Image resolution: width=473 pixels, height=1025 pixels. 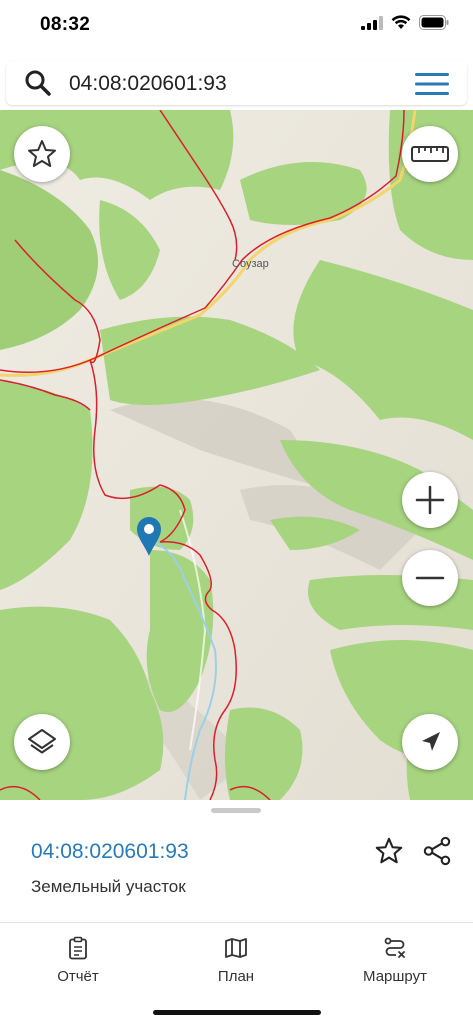 What do you see at coordinates (250, 264) in the screenshot?
I see `map-place-label: Соузар` at bounding box center [250, 264].